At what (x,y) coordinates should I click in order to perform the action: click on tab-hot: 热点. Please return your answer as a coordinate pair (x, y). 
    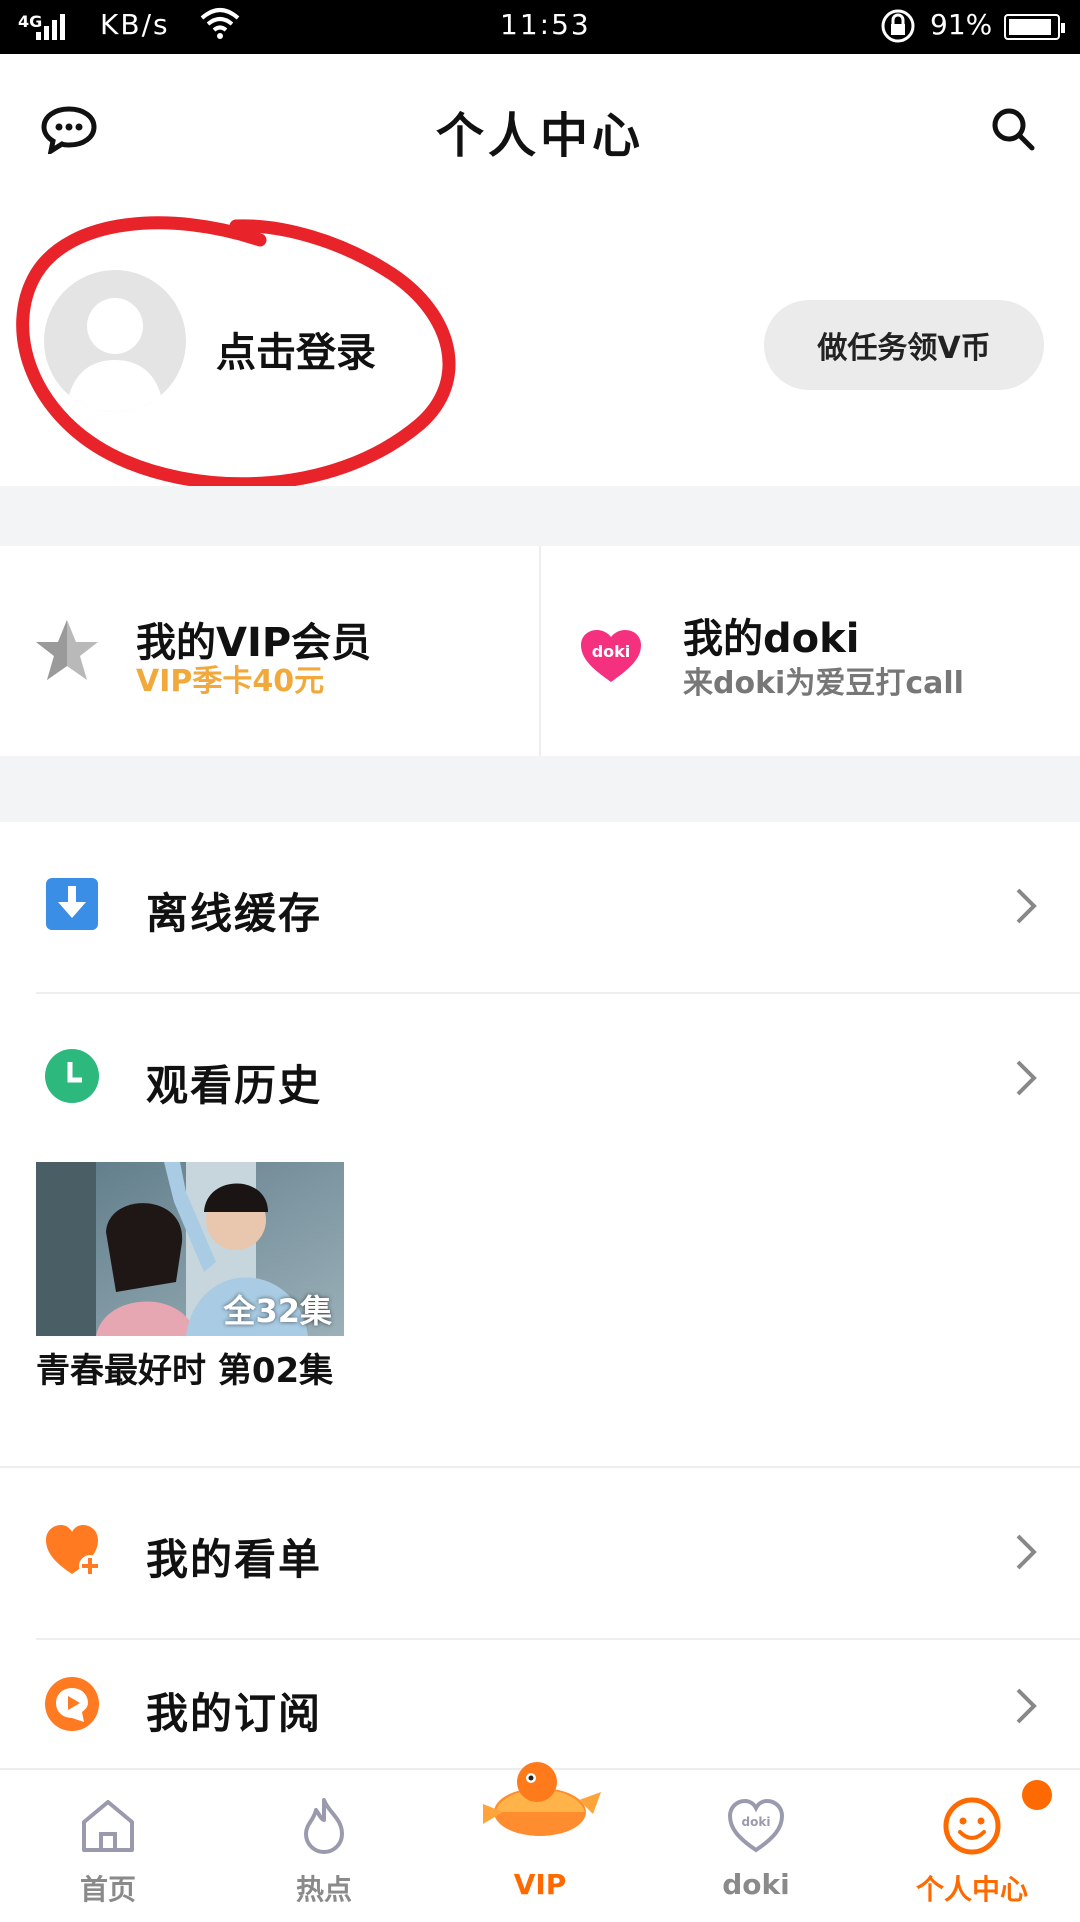
    Looking at the image, I should click on (324, 1846).